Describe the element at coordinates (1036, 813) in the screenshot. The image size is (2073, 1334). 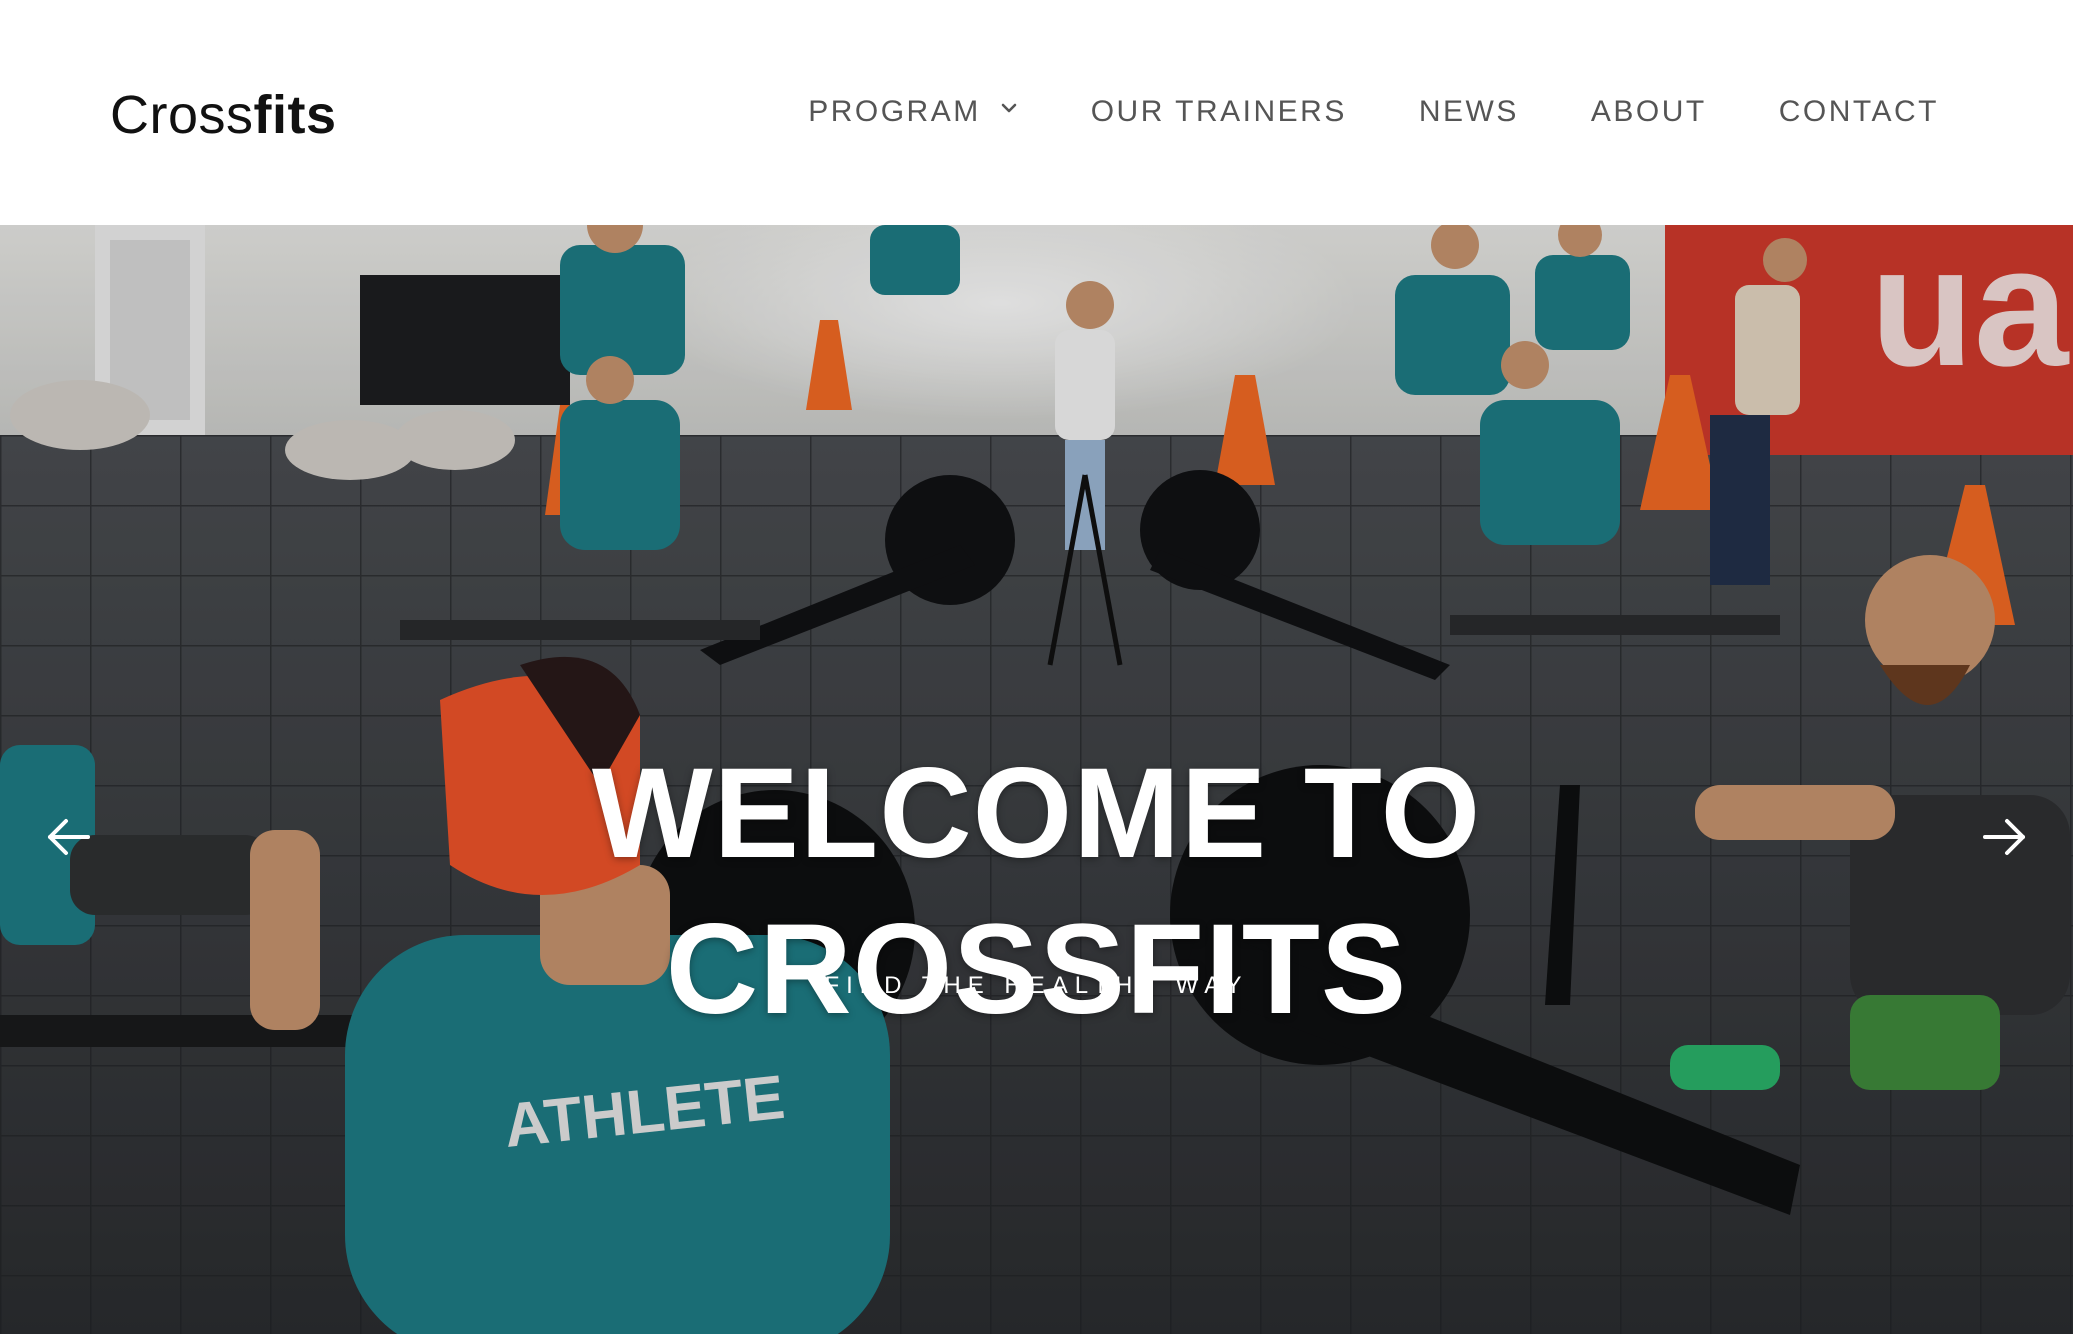
I see `hero-title-line1: WELCOME TO` at that location.